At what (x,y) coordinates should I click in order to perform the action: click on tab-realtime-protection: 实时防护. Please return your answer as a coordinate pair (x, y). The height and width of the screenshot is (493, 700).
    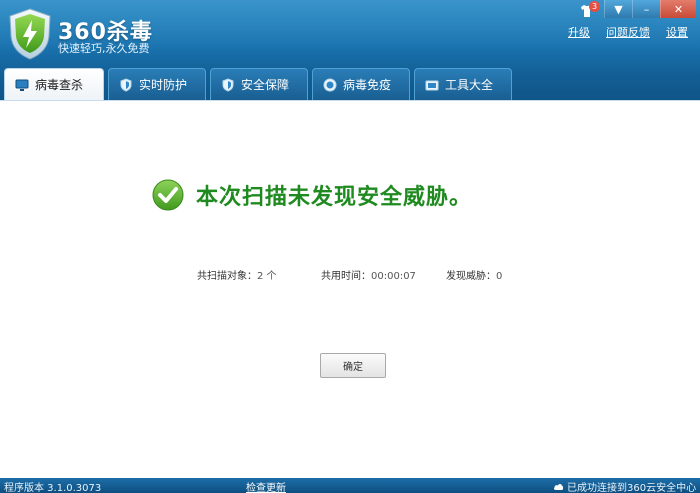
    Looking at the image, I should click on (157, 84).